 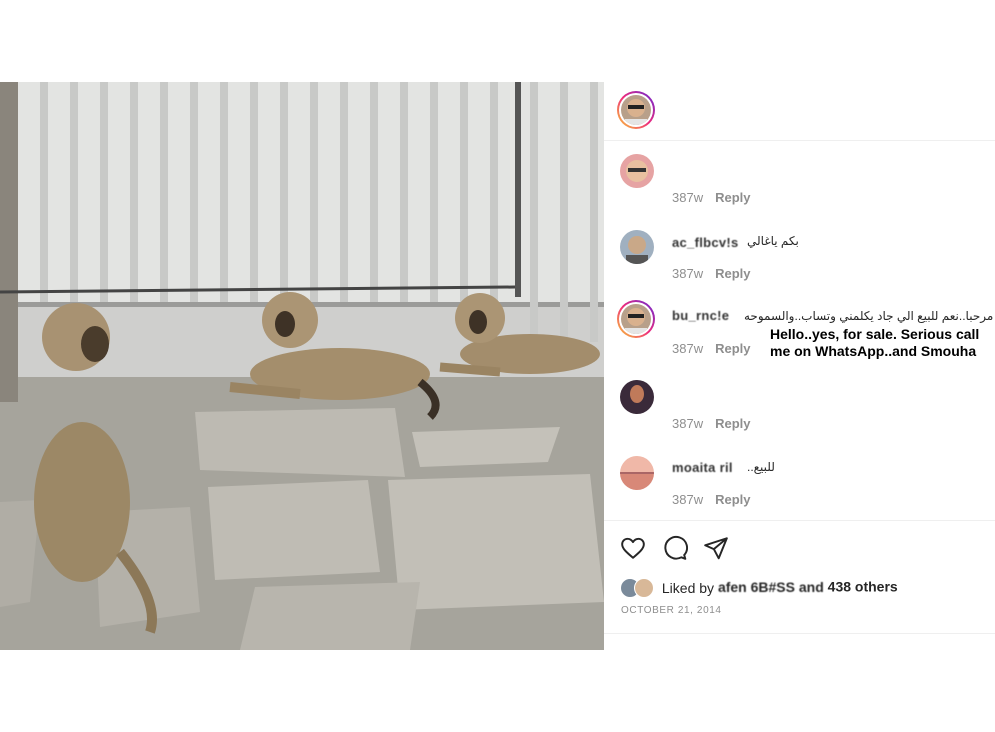 What do you see at coordinates (799, 111) in the screenshot?
I see `post-header` at bounding box center [799, 111].